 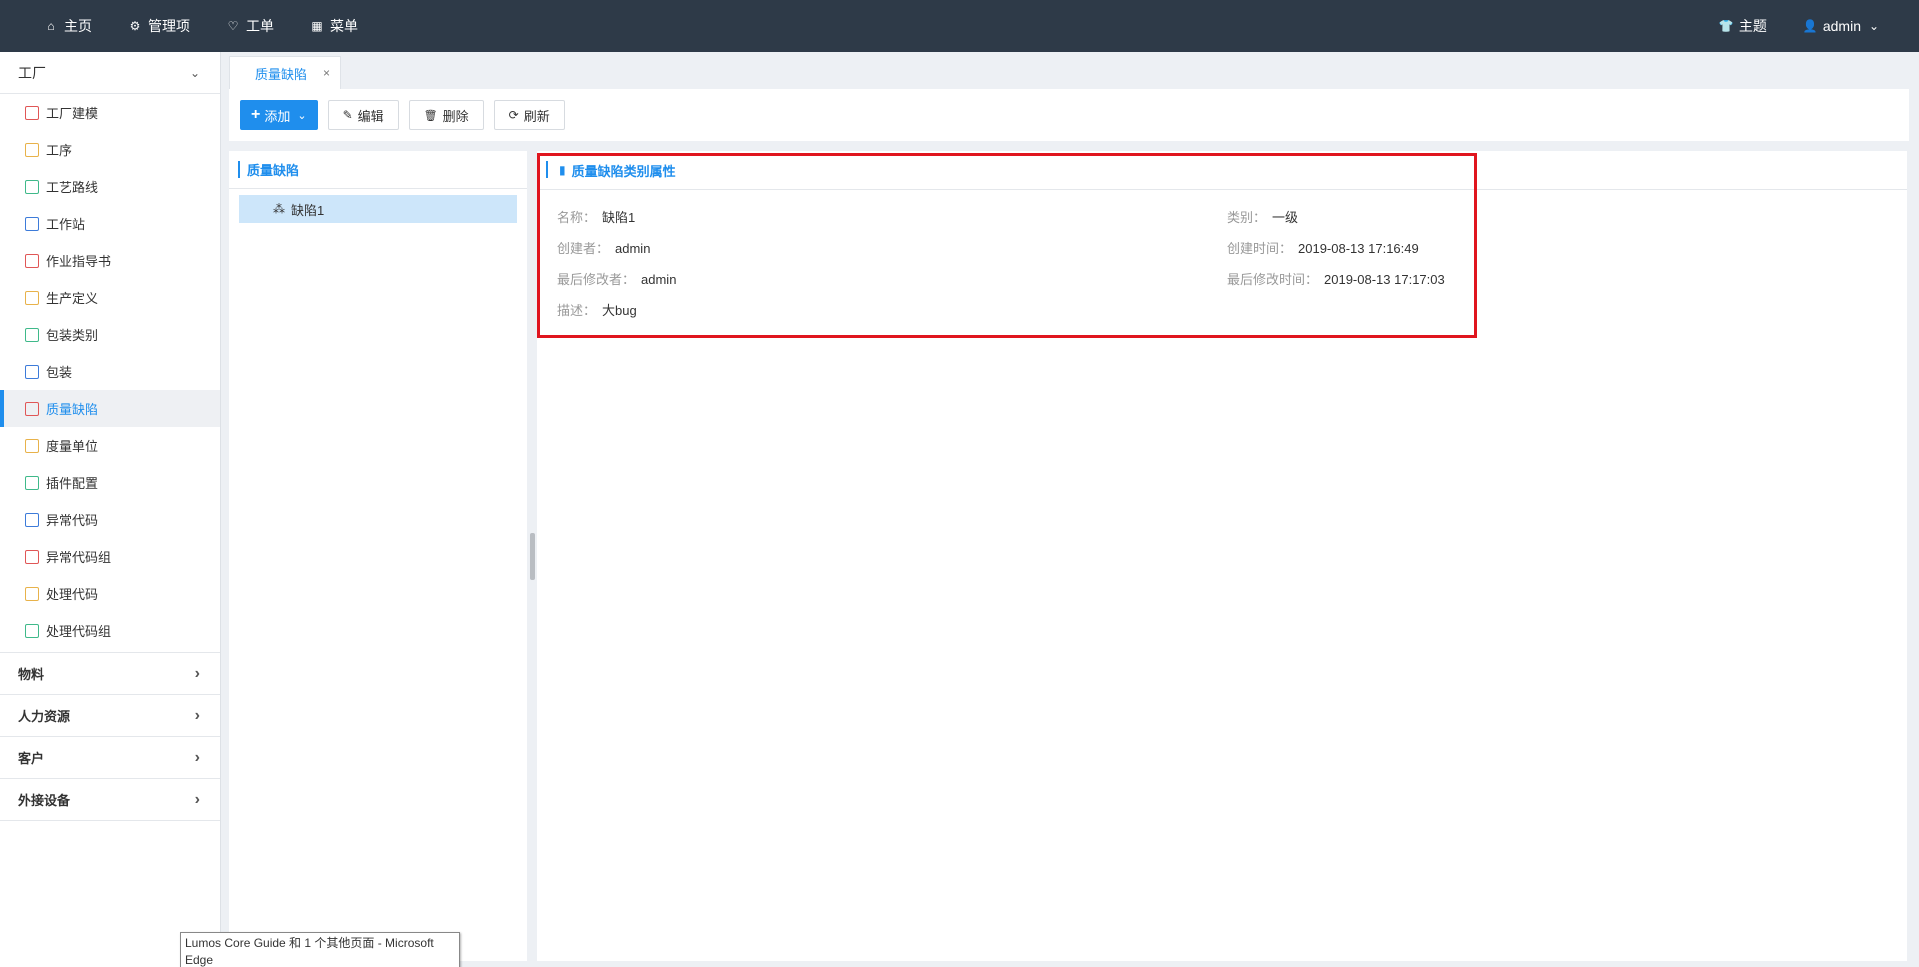 I want to click on sidebar-item-label: 作业指导书, so click(x=79, y=261).